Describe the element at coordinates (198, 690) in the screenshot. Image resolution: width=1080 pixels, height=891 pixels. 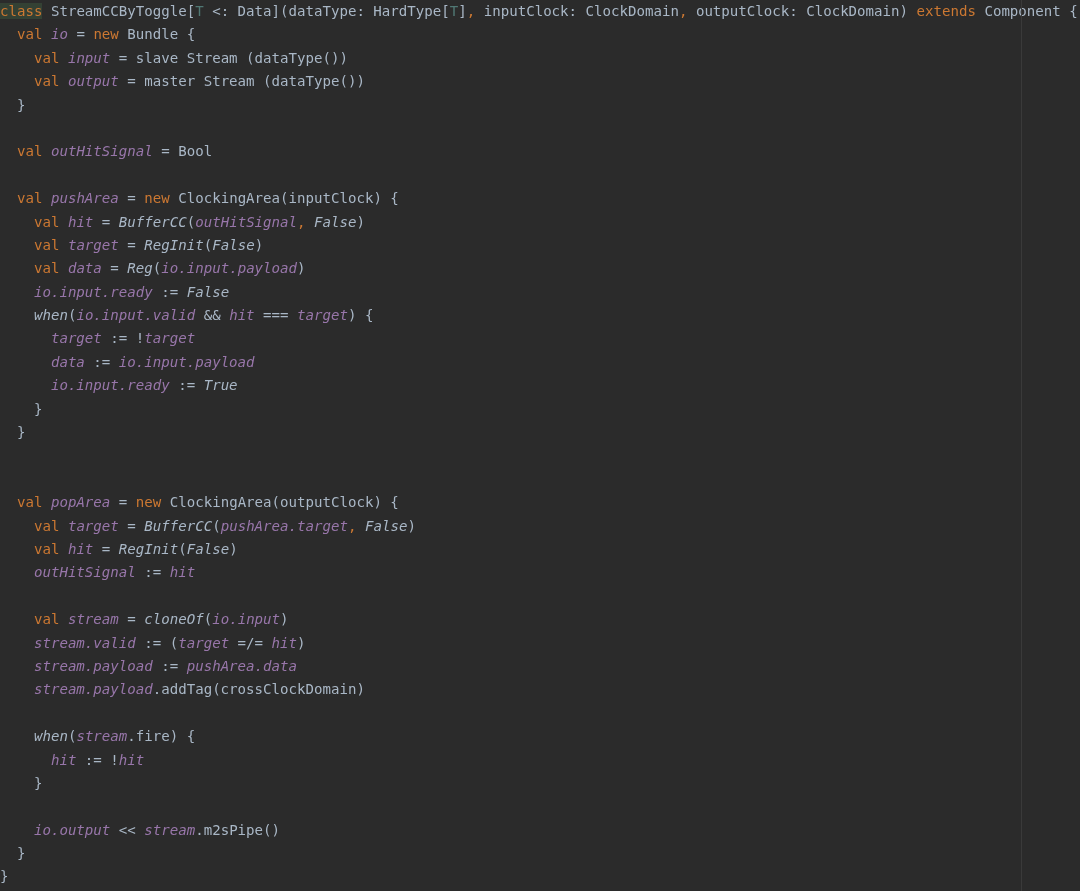
I see `code-line: stream.payload.addTag(crossClockDomain)` at that location.